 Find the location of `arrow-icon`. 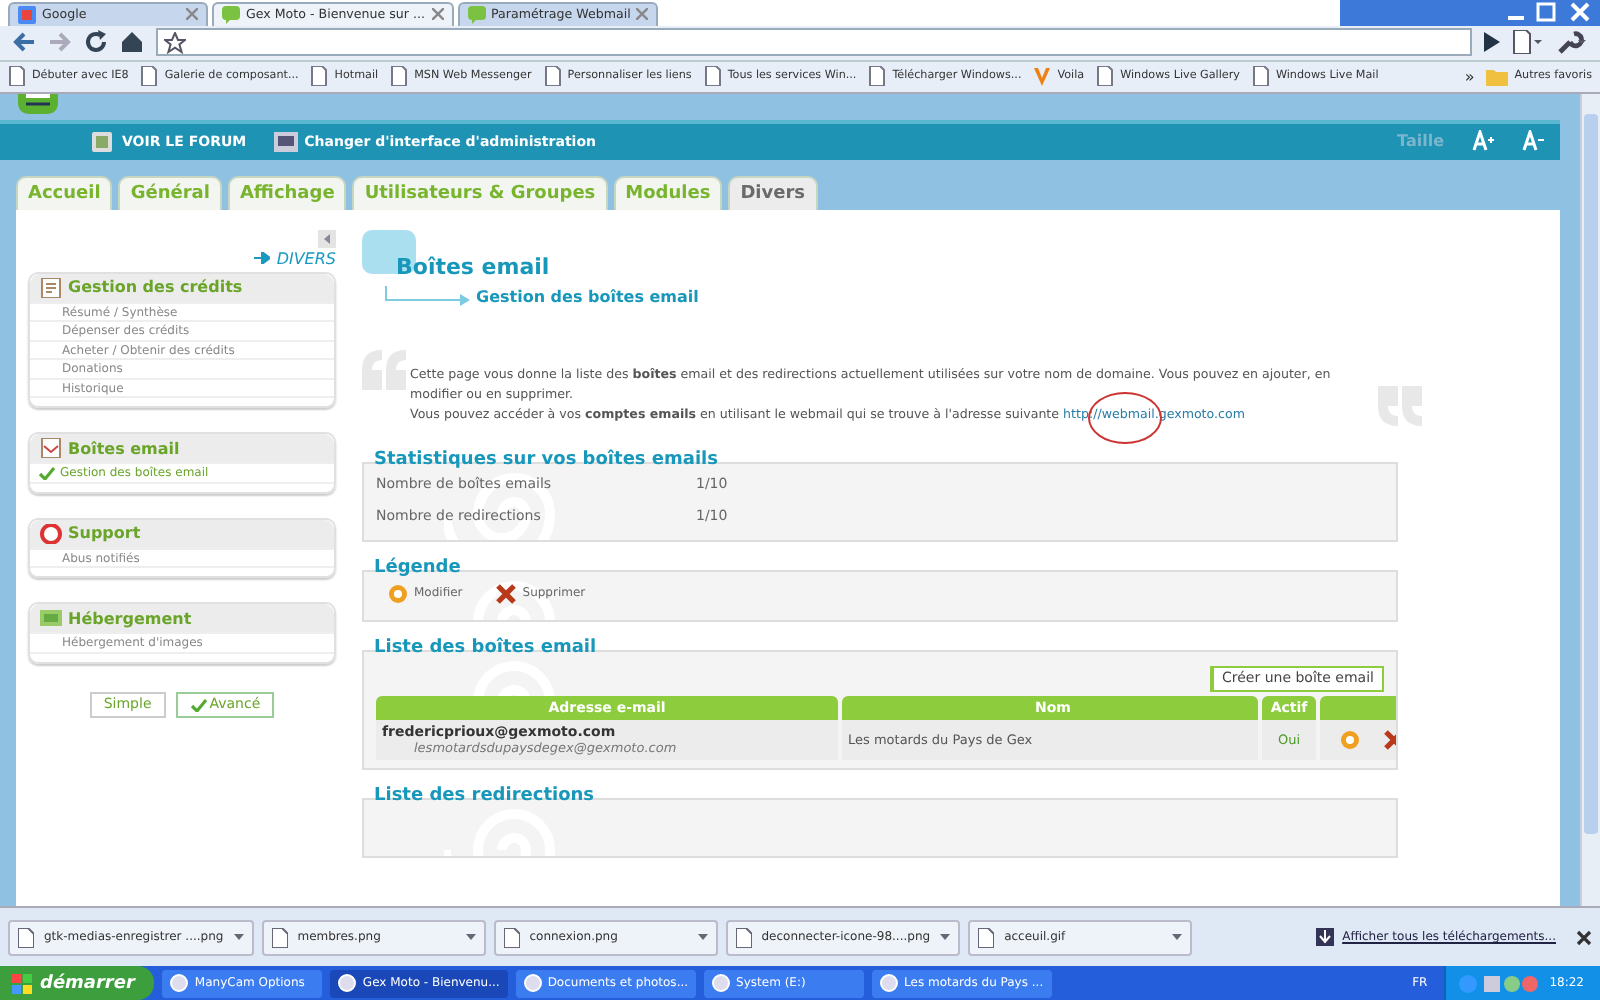

arrow-icon is located at coordinates (262, 258).